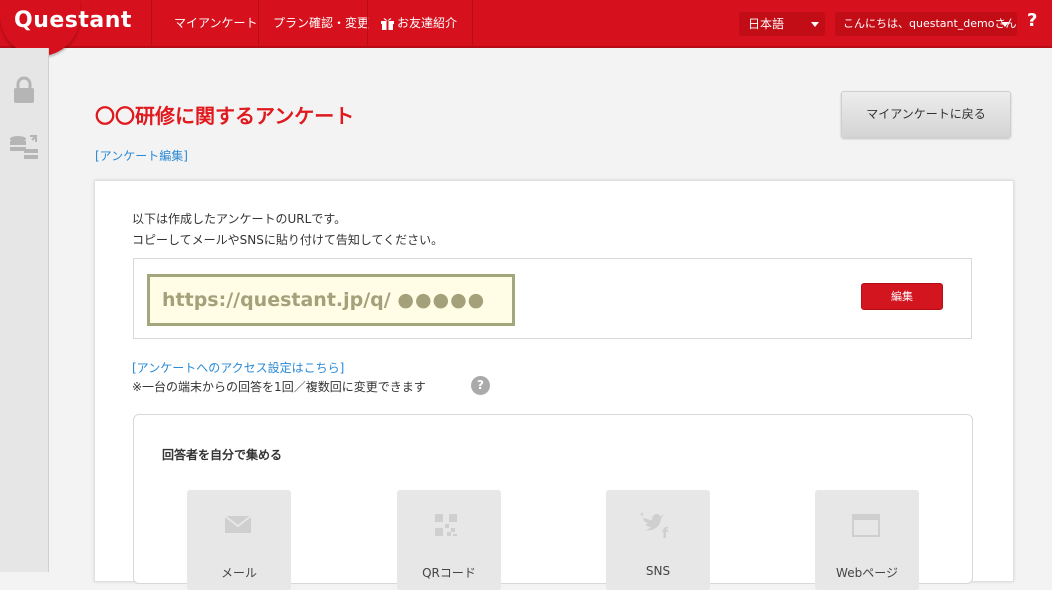  What do you see at coordinates (449, 540) in the screenshot?
I see `share-qrcode-tile: QRコード` at bounding box center [449, 540].